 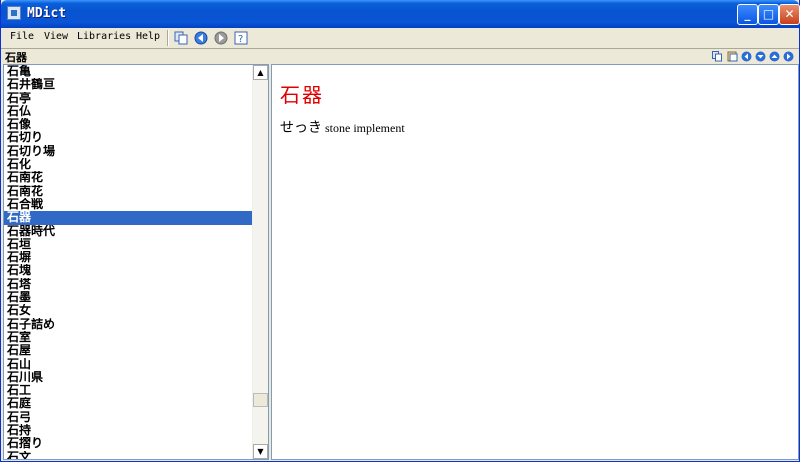 I want to click on prev-icon, so click(x=746, y=56).